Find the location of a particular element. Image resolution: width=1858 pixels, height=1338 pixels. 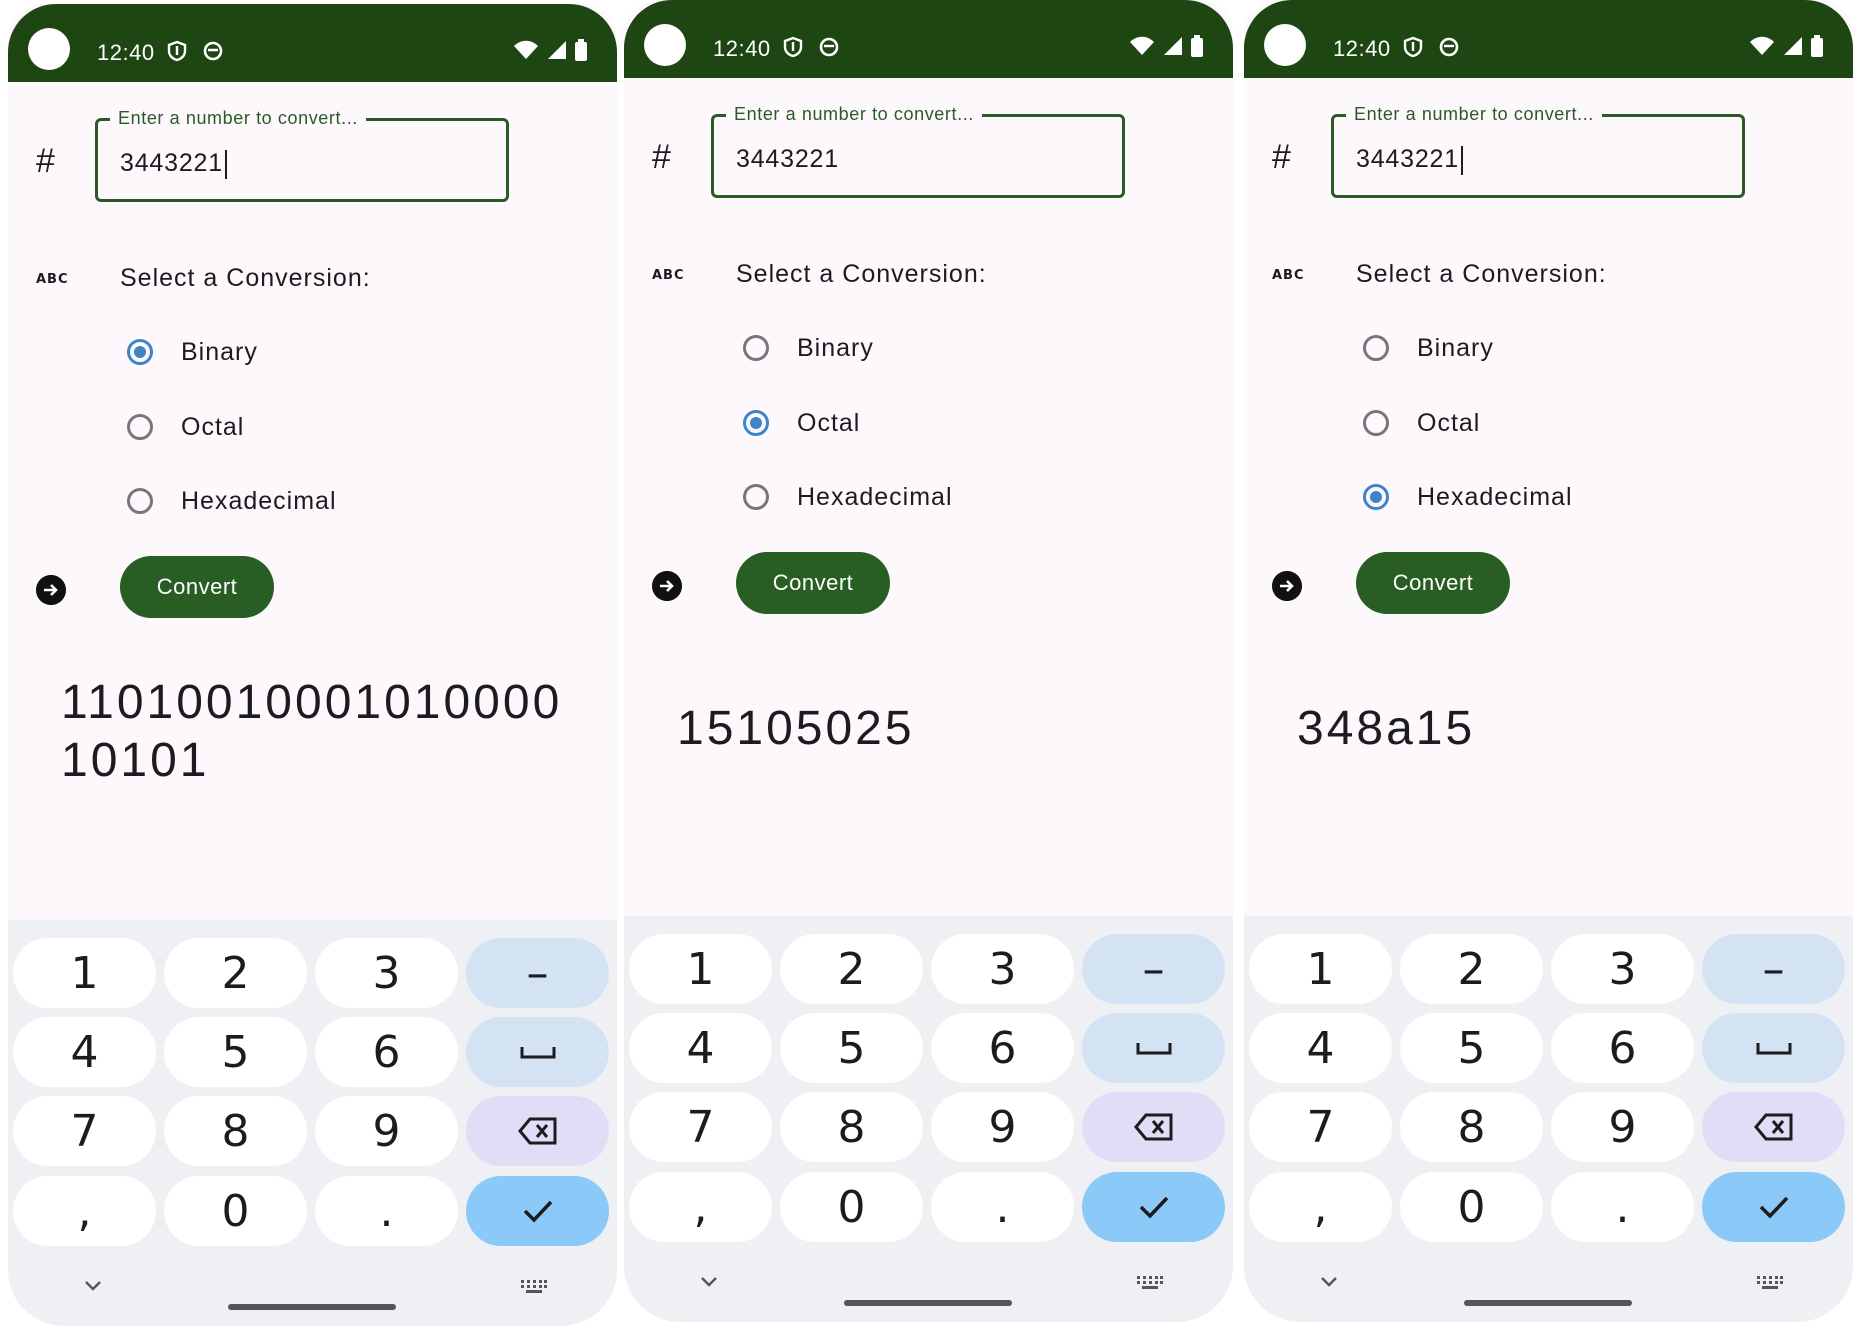

result-text: 11010010001010000 10101 is located at coordinates (312, 731).